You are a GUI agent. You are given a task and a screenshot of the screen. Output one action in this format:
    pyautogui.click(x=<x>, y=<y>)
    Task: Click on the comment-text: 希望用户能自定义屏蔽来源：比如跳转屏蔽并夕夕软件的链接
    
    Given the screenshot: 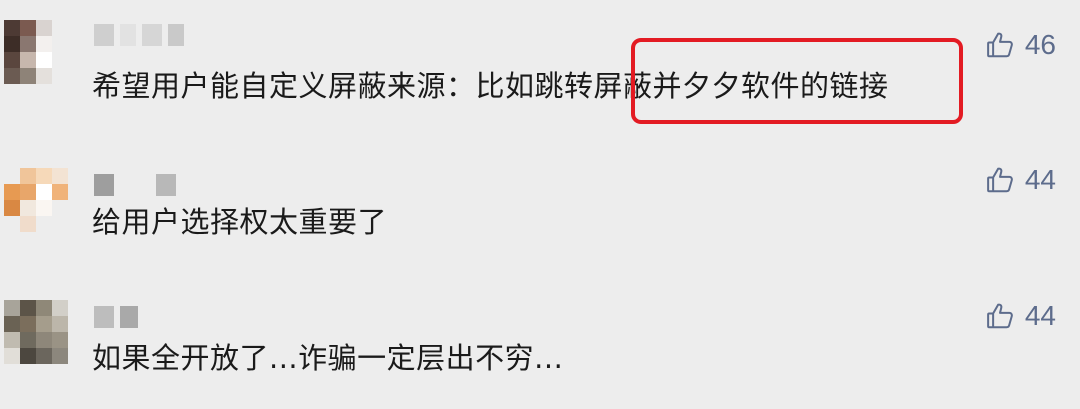 What is the action you would take?
    pyautogui.click(x=490, y=86)
    